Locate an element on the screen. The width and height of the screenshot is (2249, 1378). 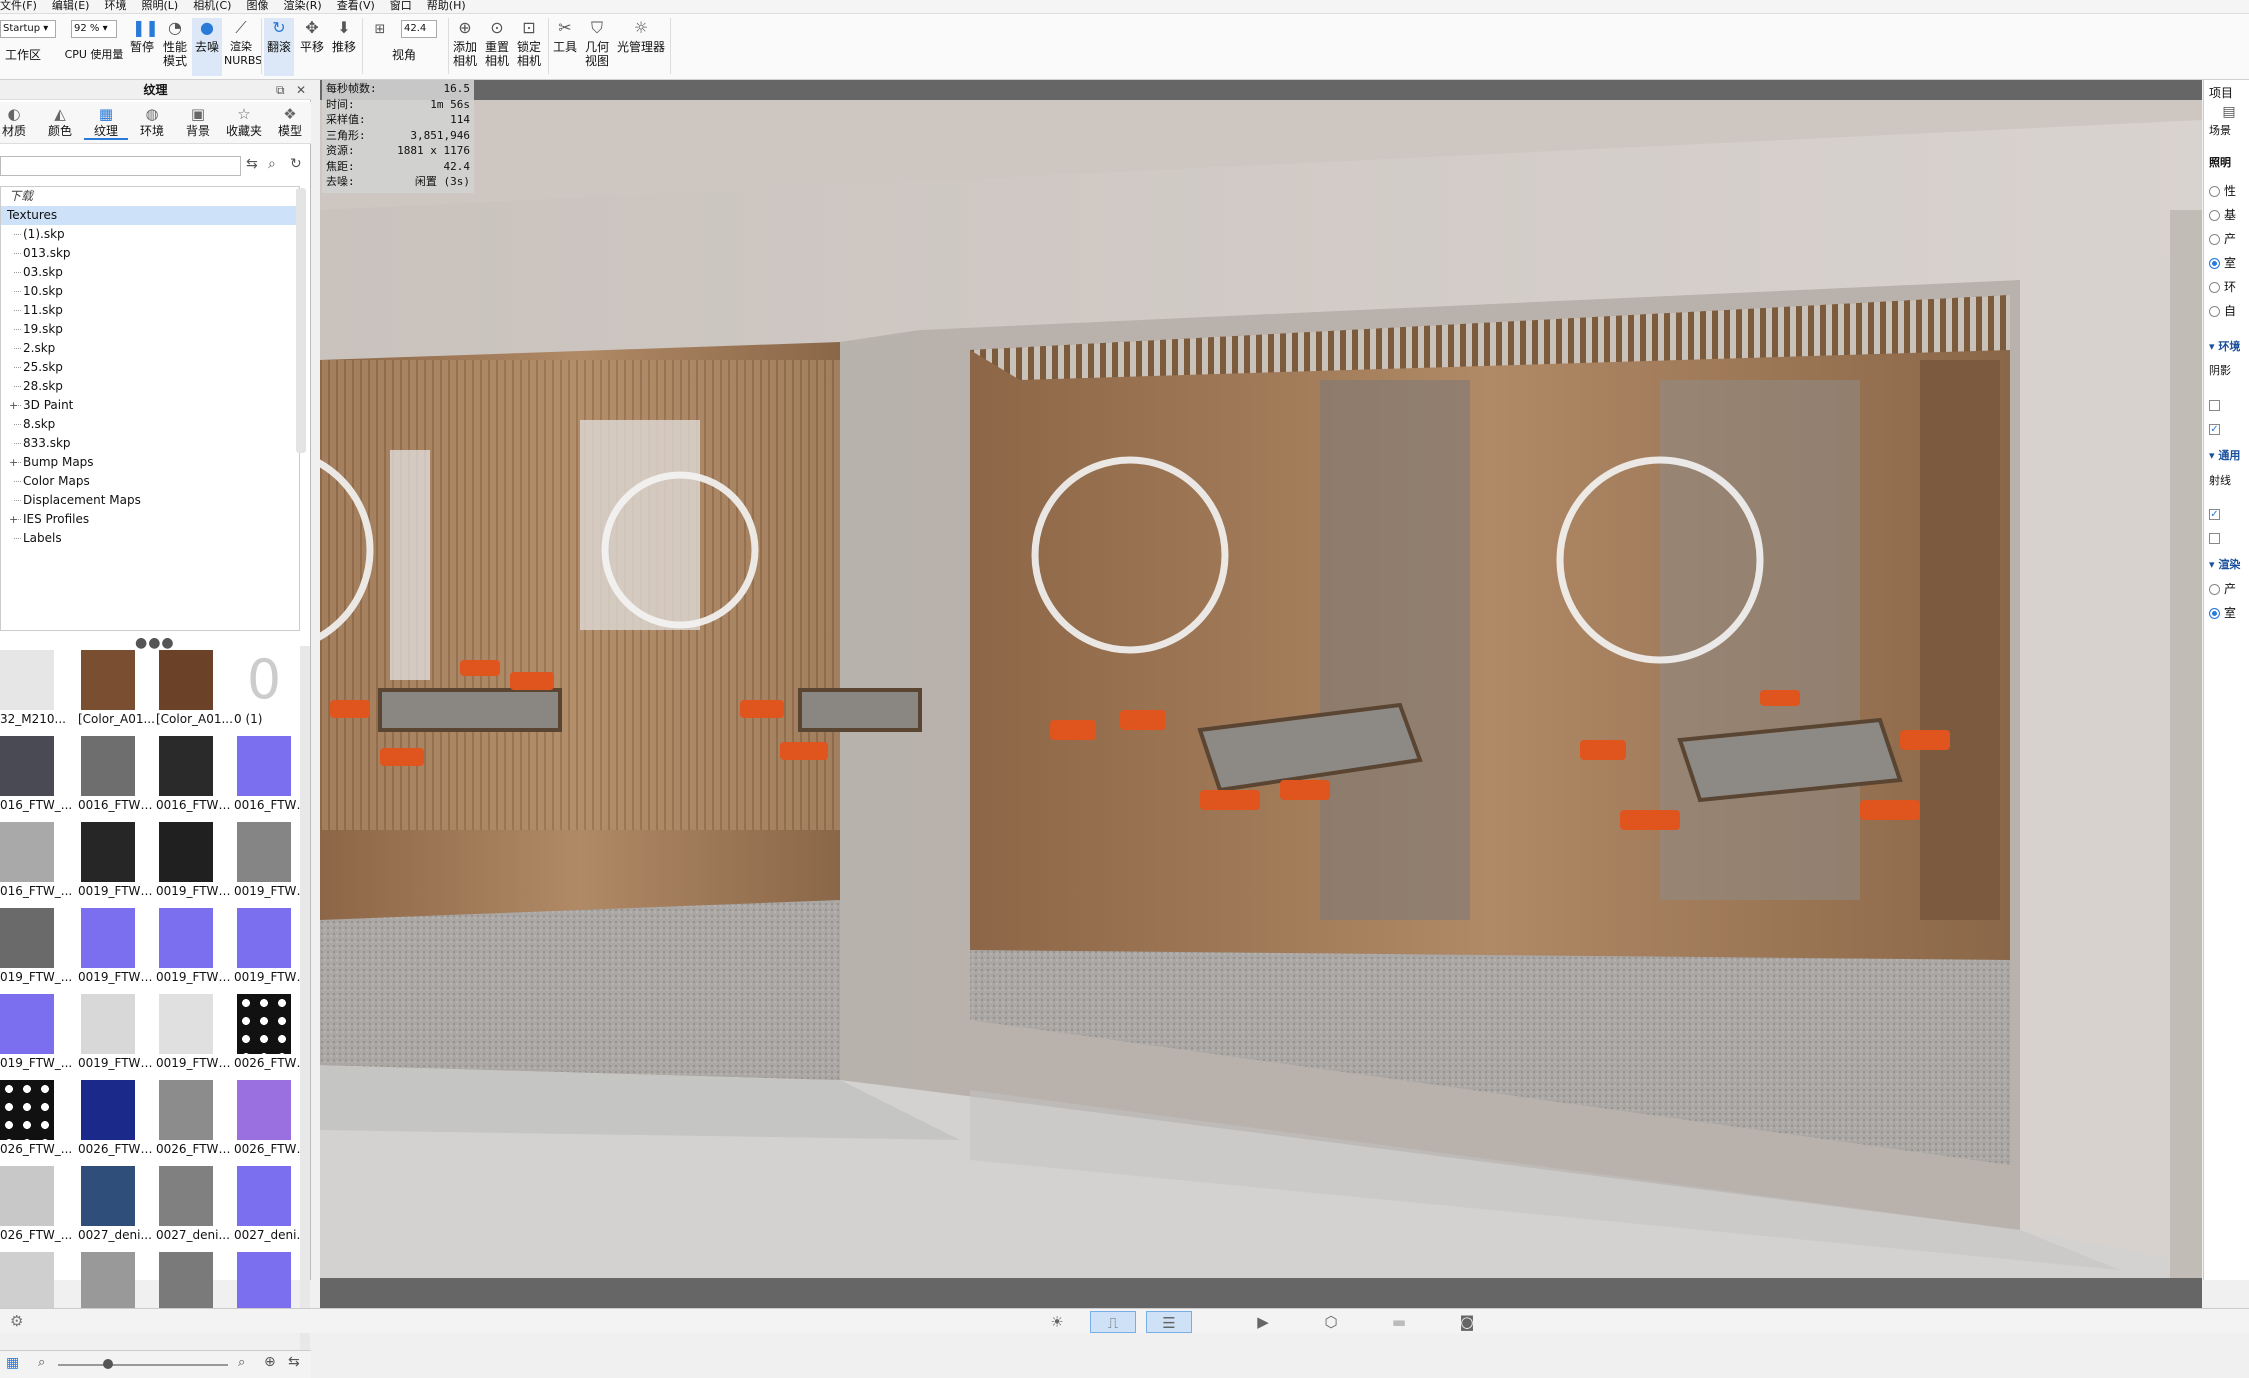
tree-root: 下载 is located at coordinates (150, 196).